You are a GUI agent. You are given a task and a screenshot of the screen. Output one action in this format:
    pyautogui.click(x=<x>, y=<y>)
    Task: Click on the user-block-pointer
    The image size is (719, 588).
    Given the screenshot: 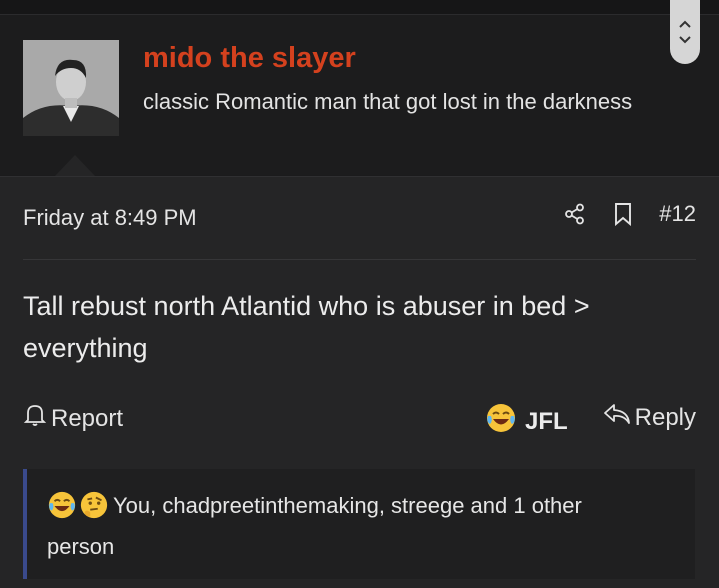 What is the action you would take?
    pyautogui.click(x=75, y=165)
    